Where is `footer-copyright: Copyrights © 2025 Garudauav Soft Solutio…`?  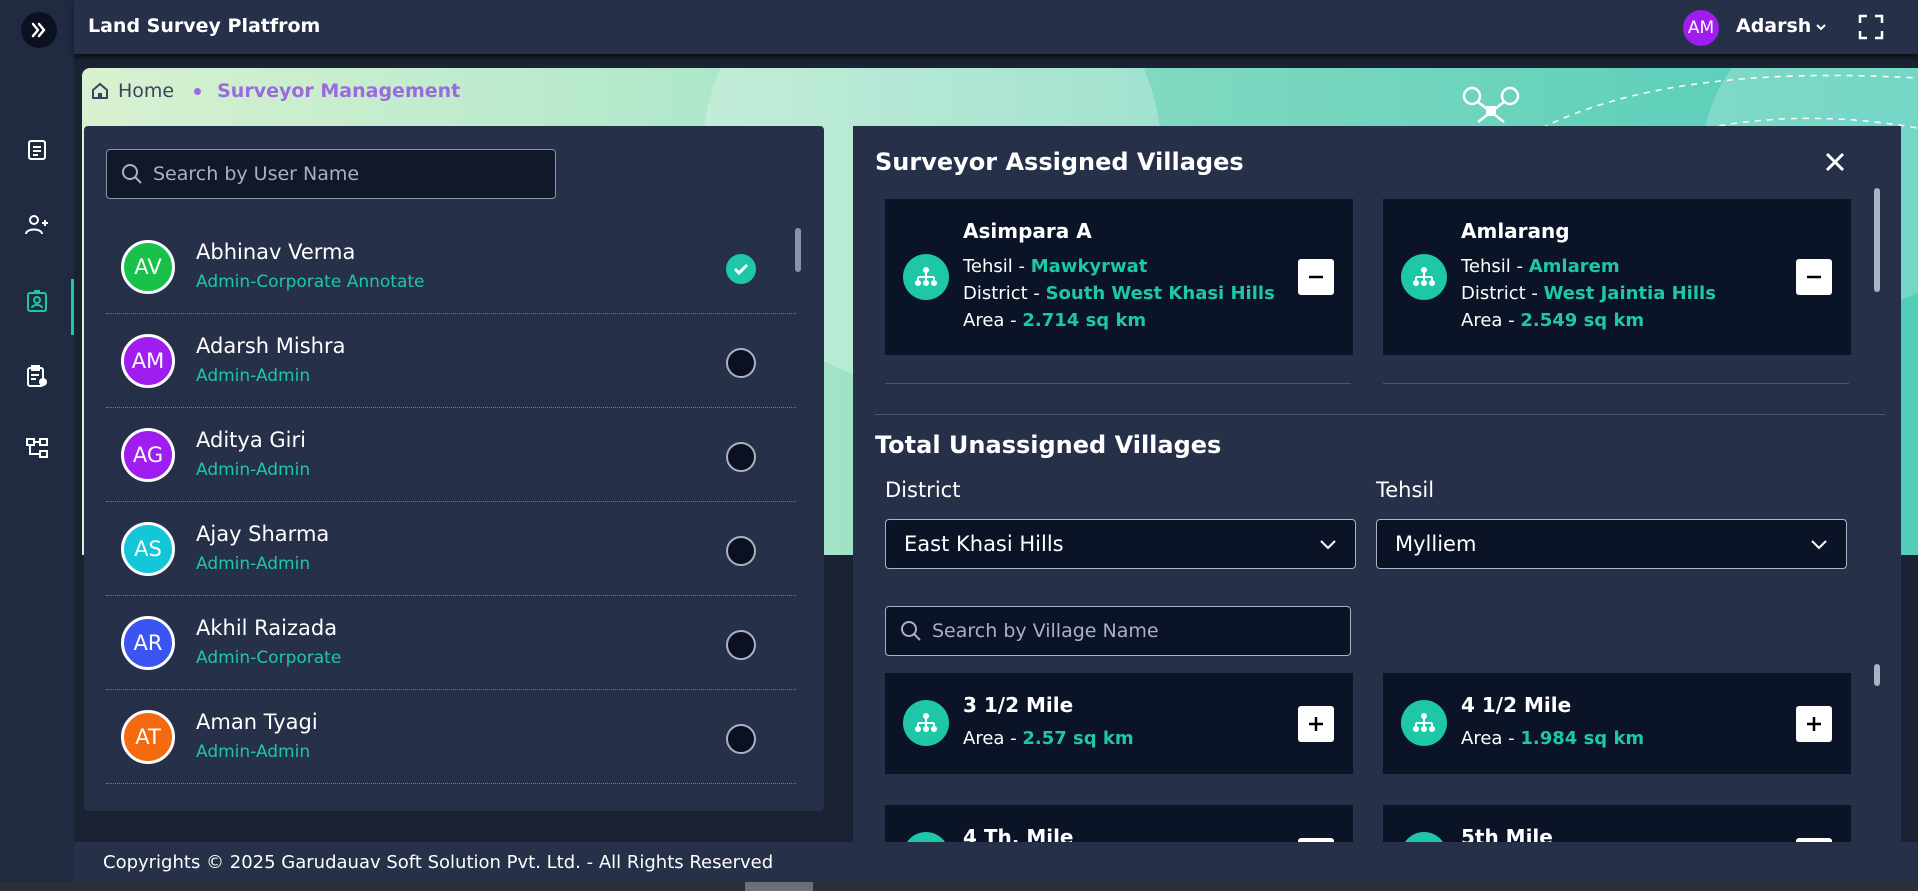
footer-copyright: Copyrights © 2025 Garudauav Soft Solutio… is located at coordinates (438, 862).